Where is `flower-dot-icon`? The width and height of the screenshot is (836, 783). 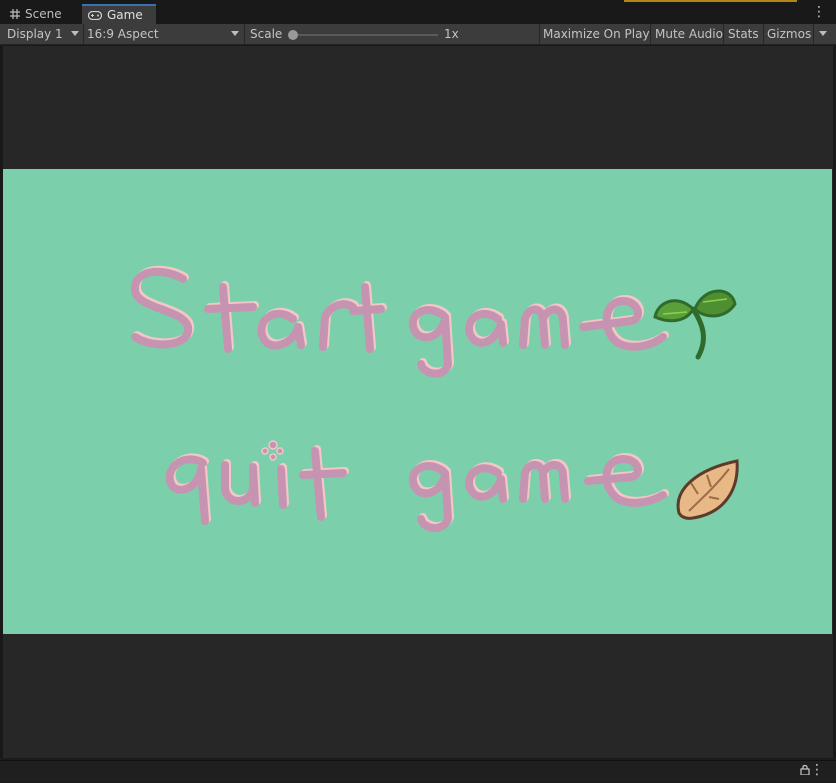
flower-dot-icon is located at coordinates (272, 450).